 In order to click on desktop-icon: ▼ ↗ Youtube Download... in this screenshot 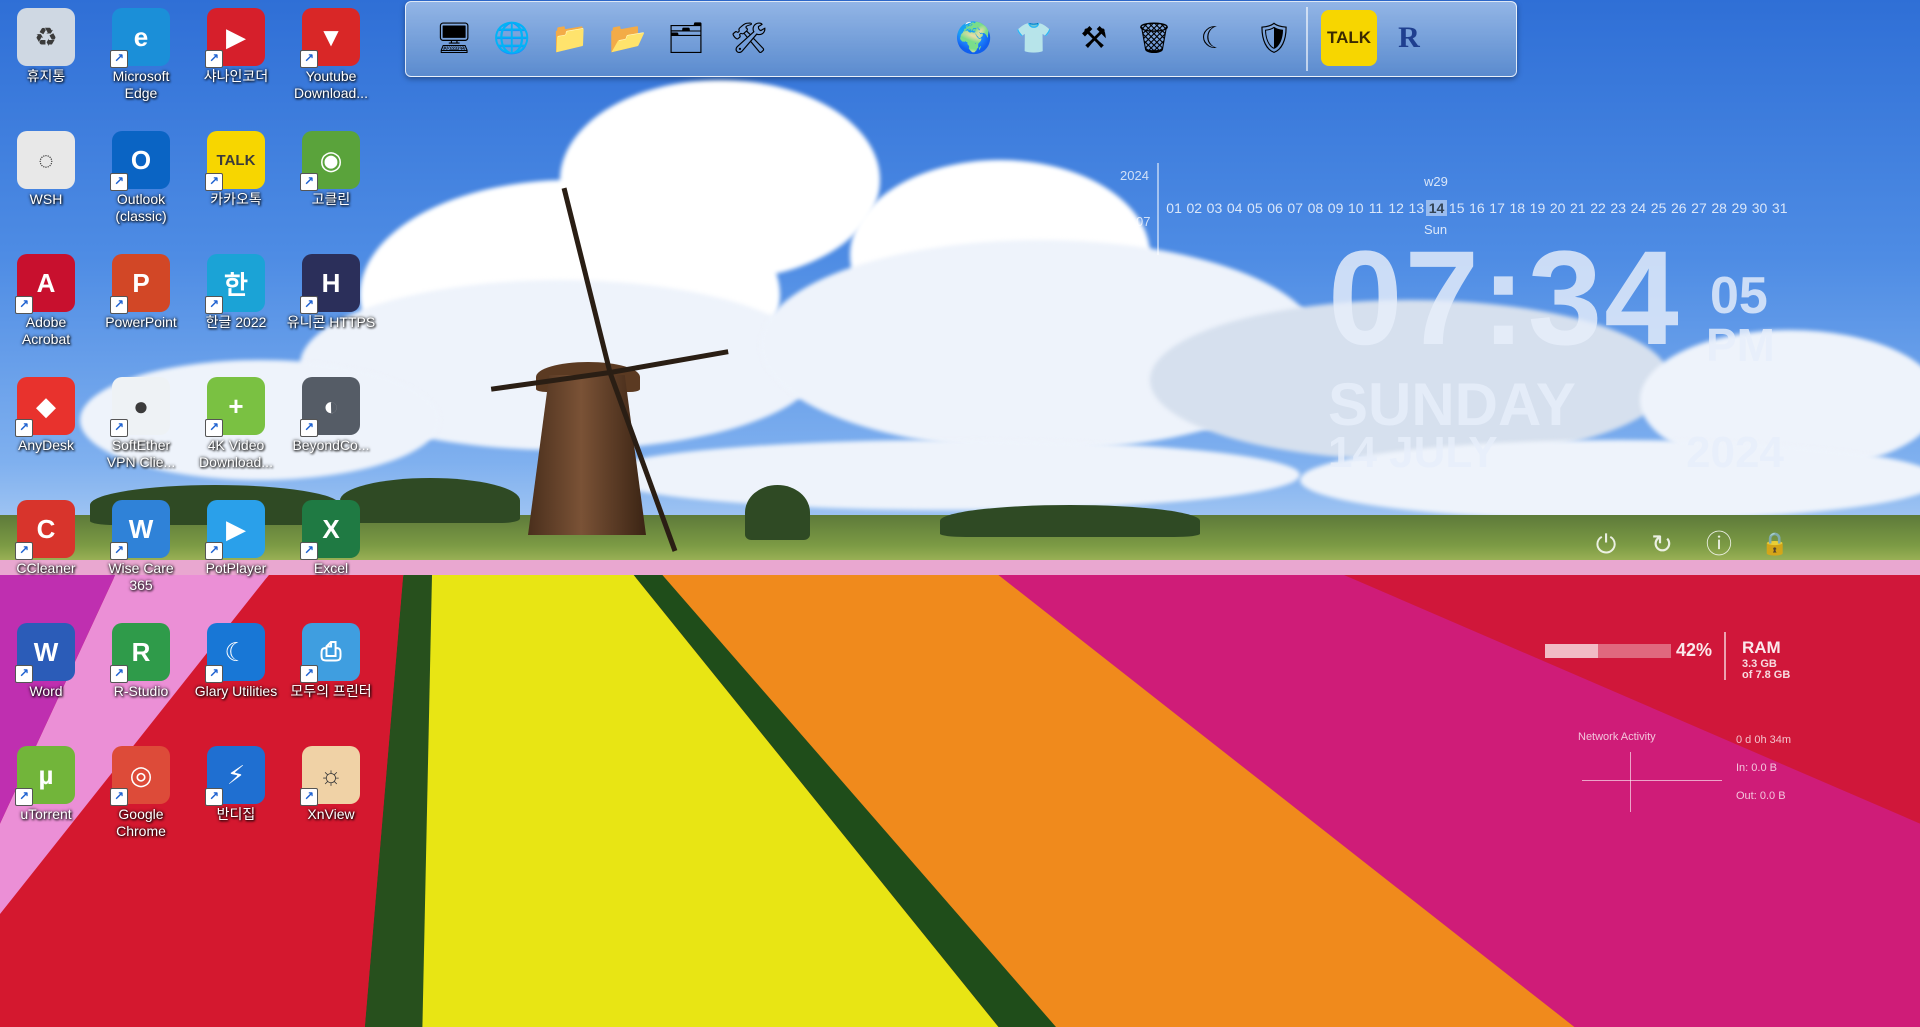, I will do `click(331, 53)`.